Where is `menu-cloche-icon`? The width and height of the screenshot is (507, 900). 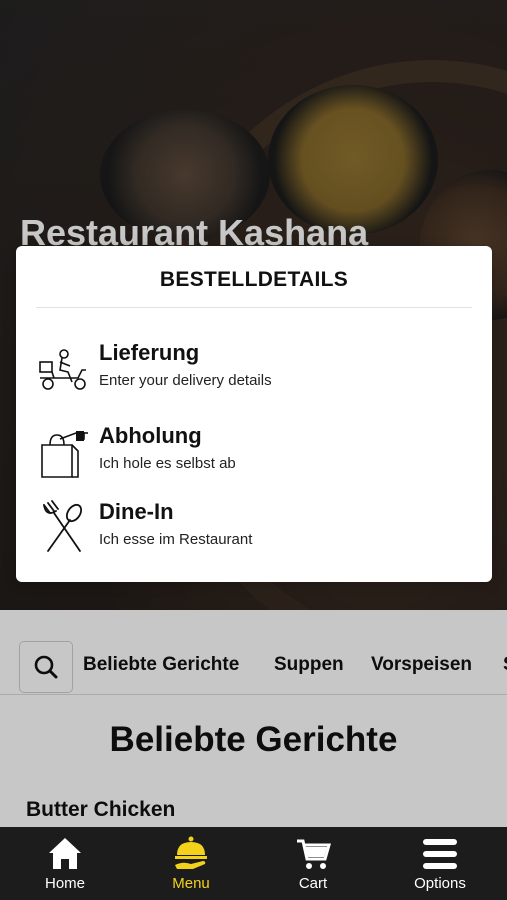 menu-cloche-icon is located at coordinates (191, 852).